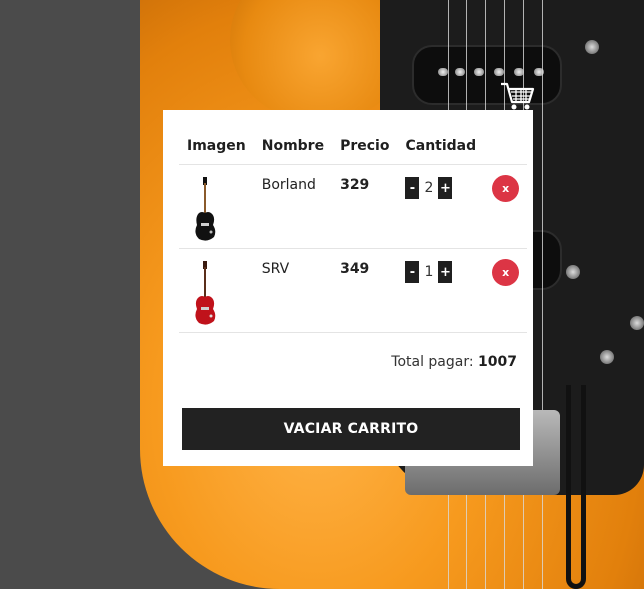  What do you see at coordinates (293, 290) in the screenshot?
I see `cart-item-name: SRV` at bounding box center [293, 290].